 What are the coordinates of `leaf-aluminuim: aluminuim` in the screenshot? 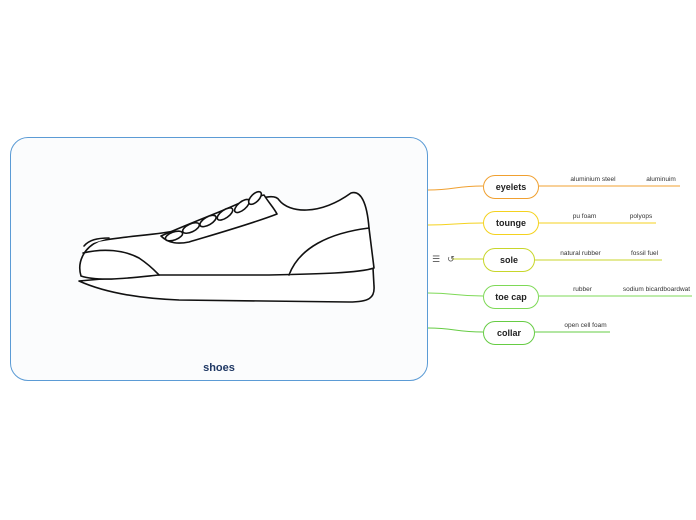 It's located at (661, 179).